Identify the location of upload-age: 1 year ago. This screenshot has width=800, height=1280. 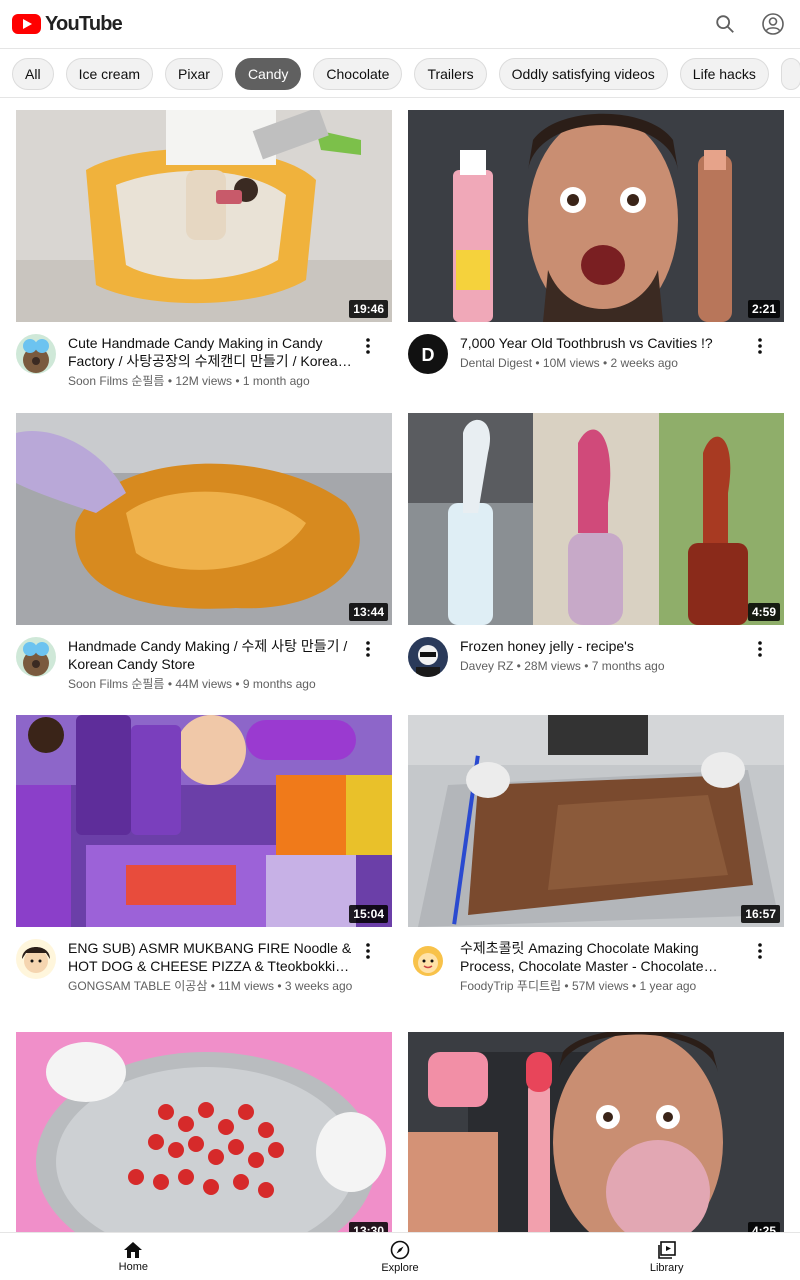
(668, 986).